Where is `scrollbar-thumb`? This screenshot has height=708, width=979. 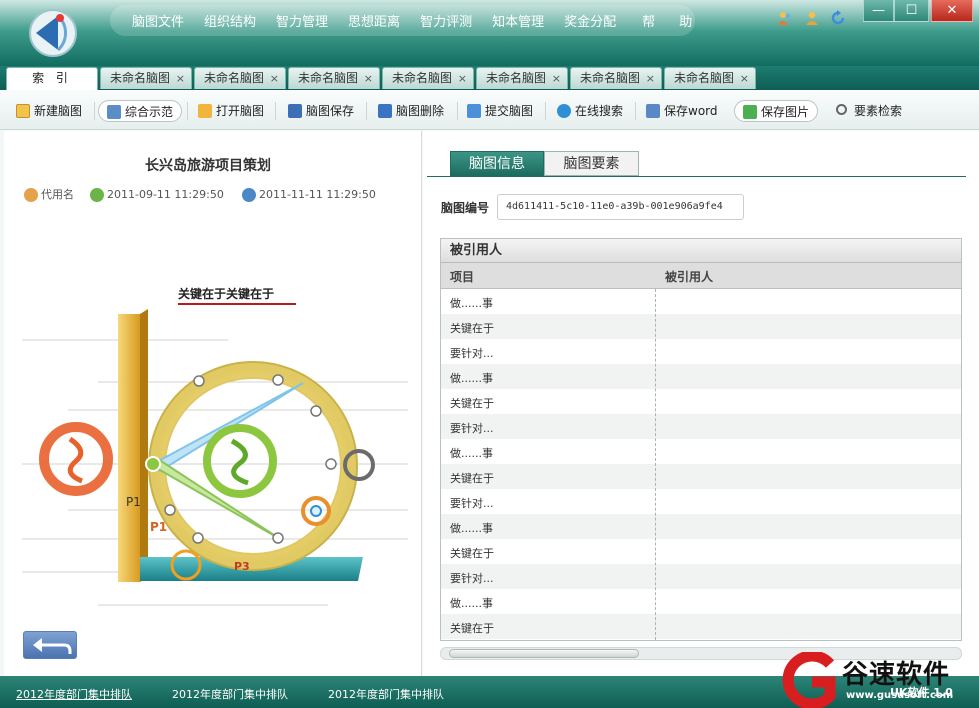 scrollbar-thumb is located at coordinates (544, 653).